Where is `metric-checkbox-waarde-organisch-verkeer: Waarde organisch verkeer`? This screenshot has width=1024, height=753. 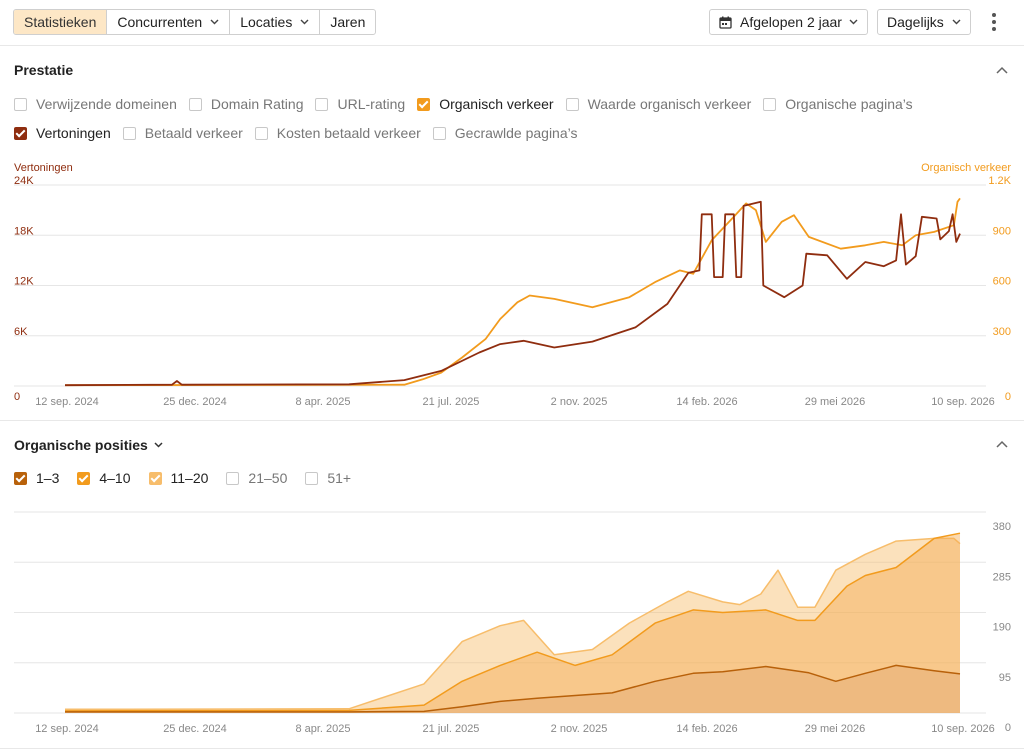 metric-checkbox-waarde-organisch-verkeer: Waarde organisch verkeer is located at coordinates (658, 104).